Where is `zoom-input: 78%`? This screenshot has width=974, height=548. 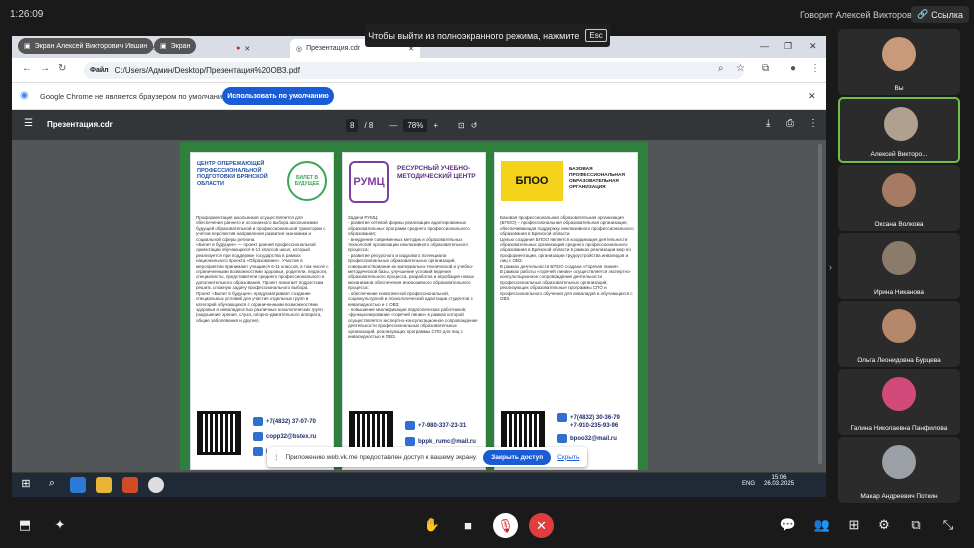 zoom-input: 78% is located at coordinates (415, 125).